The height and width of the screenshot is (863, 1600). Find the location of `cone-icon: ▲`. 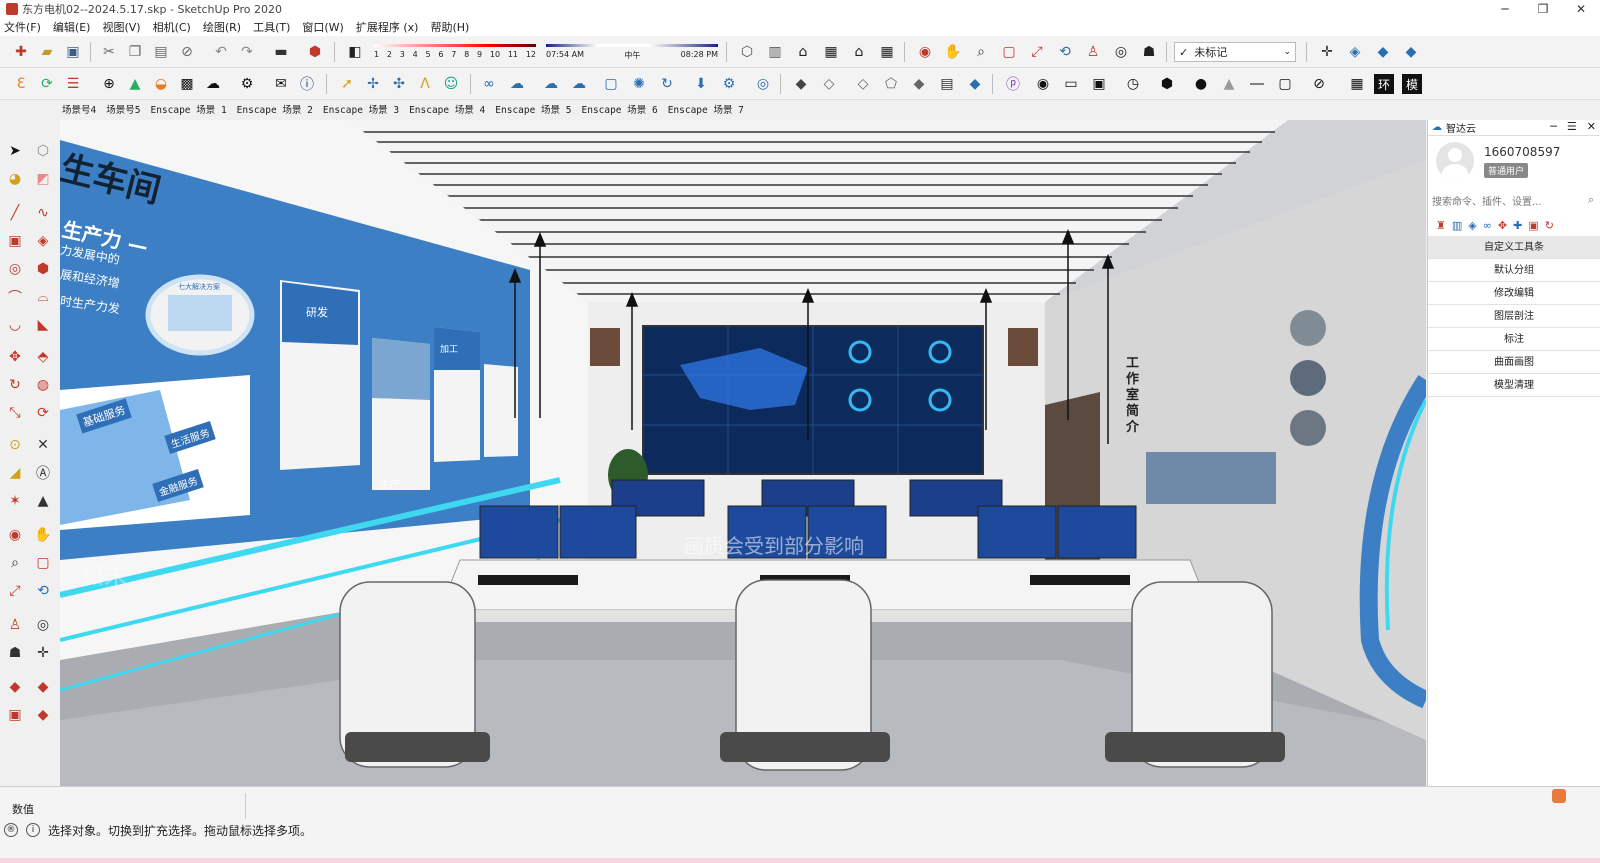

cone-icon: ▲ is located at coordinates (1229, 84).